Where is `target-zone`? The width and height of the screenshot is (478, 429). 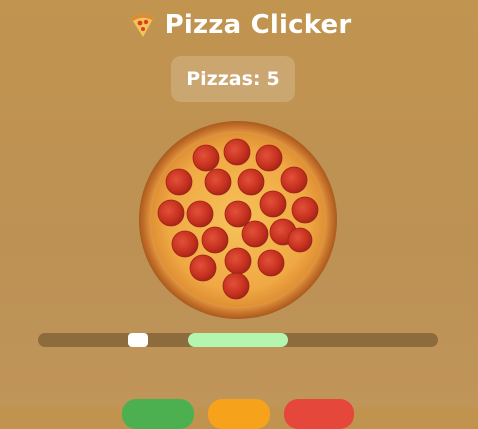
target-zone is located at coordinates (238, 340).